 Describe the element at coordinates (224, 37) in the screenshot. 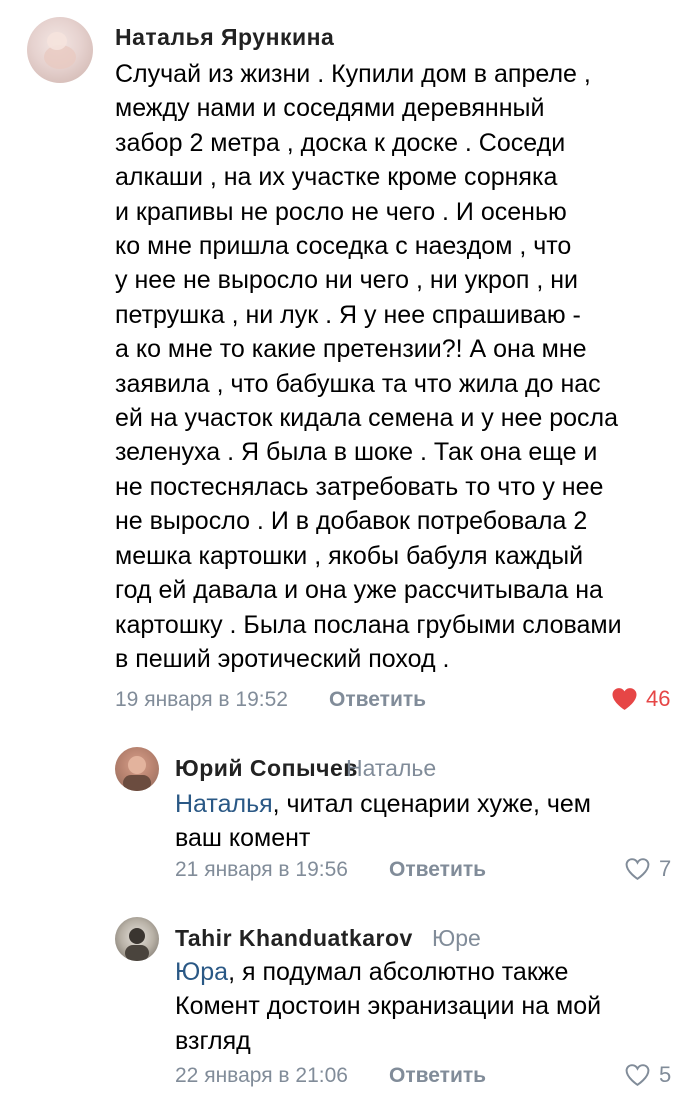

I see `comment-author: Наталья Ярункина` at that location.